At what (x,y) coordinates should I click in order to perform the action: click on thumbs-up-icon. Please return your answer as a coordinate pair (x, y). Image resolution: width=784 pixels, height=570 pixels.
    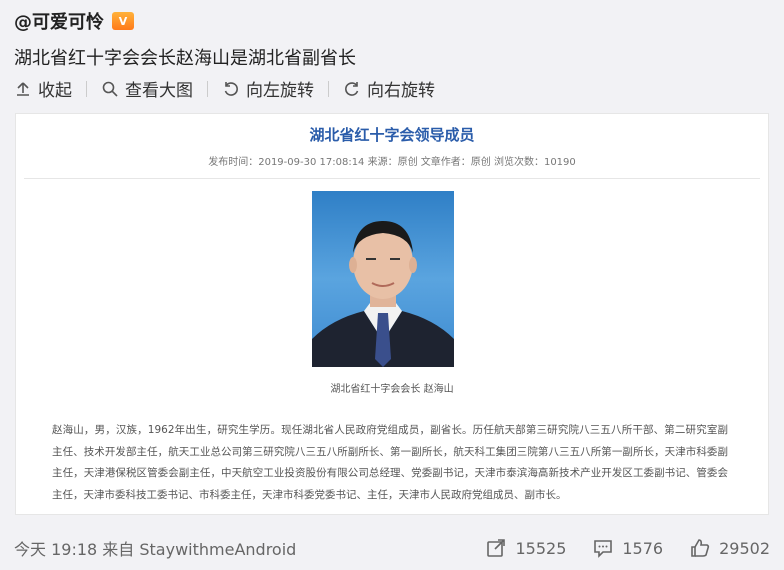
    Looking at the image, I should click on (700, 548).